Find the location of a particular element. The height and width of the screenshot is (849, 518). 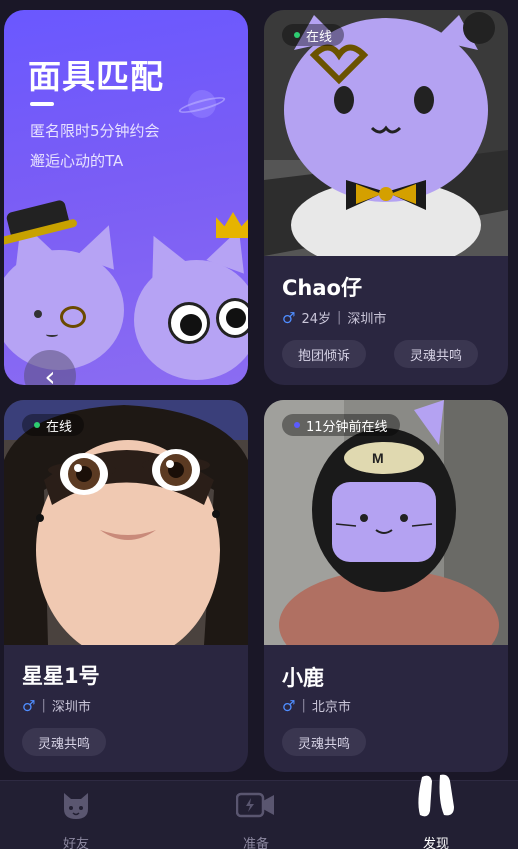

bottom-nav: 好友 准备 发现 is located at coordinates (259, 811).